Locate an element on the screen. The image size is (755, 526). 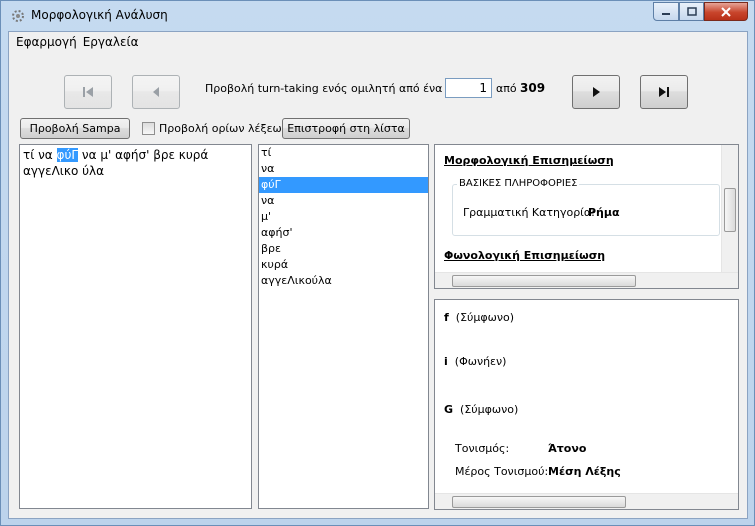
text-before: τί να is located at coordinates (40, 155).